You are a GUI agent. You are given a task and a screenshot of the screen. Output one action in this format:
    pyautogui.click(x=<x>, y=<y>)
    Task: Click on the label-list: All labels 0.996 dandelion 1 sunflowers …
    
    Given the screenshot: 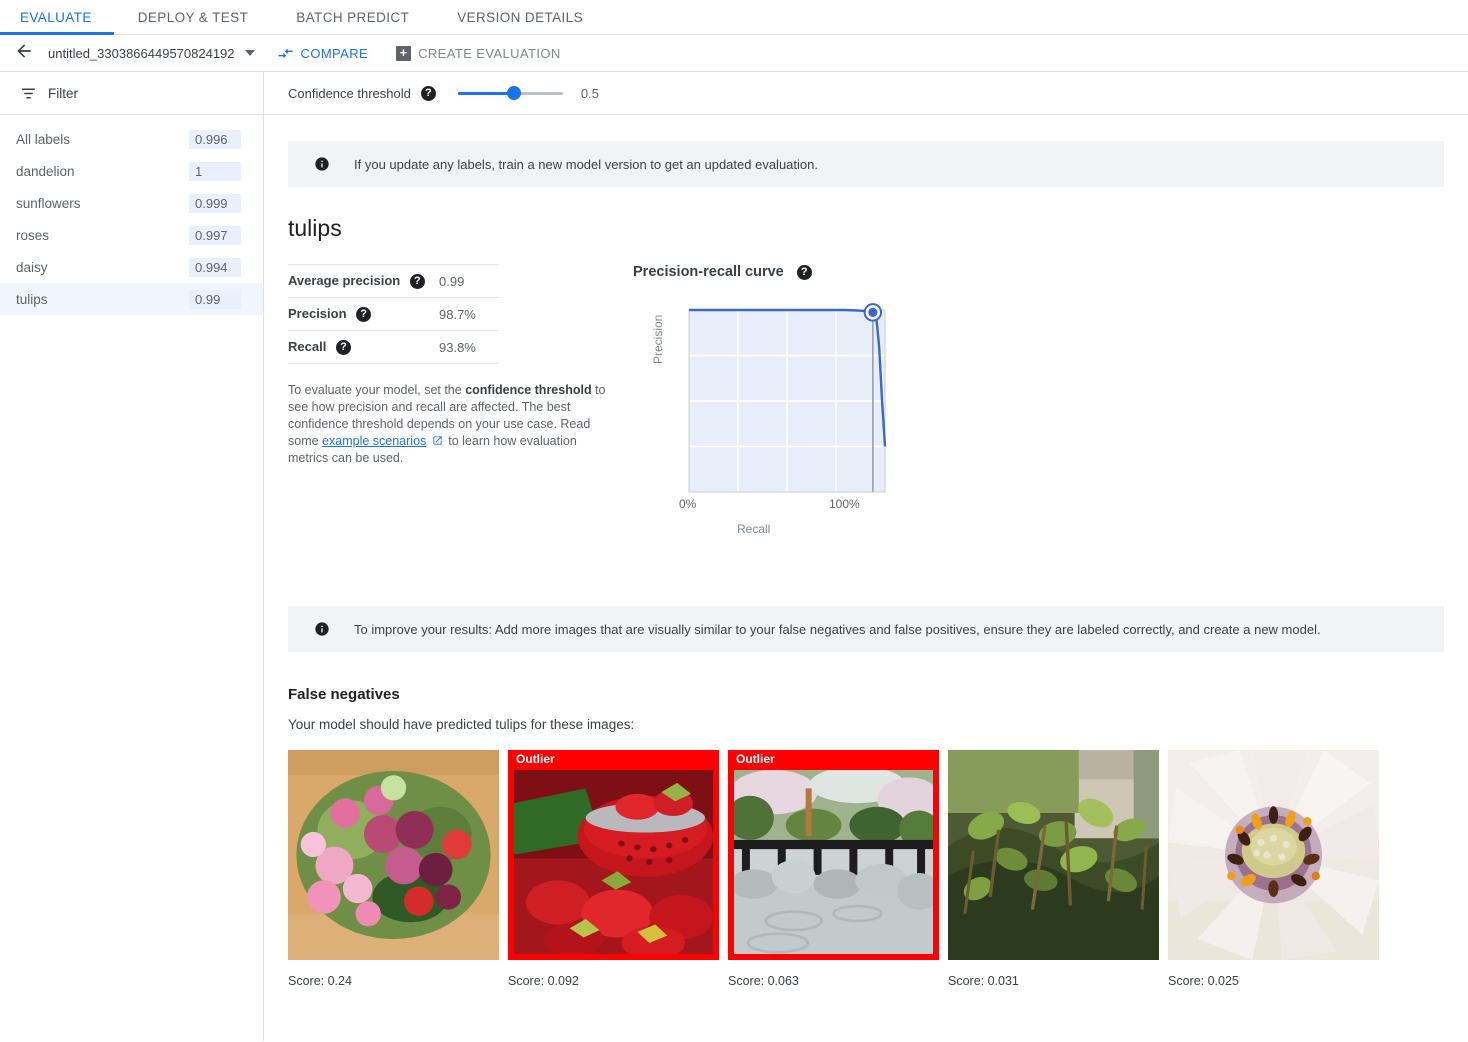 What is the action you would take?
    pyautogui.click(x=131, y=215)
    